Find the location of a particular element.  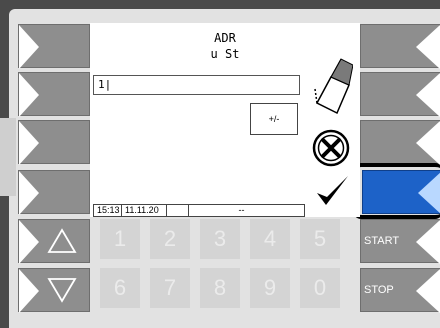

side-tab is located at coordinates (8, 157).